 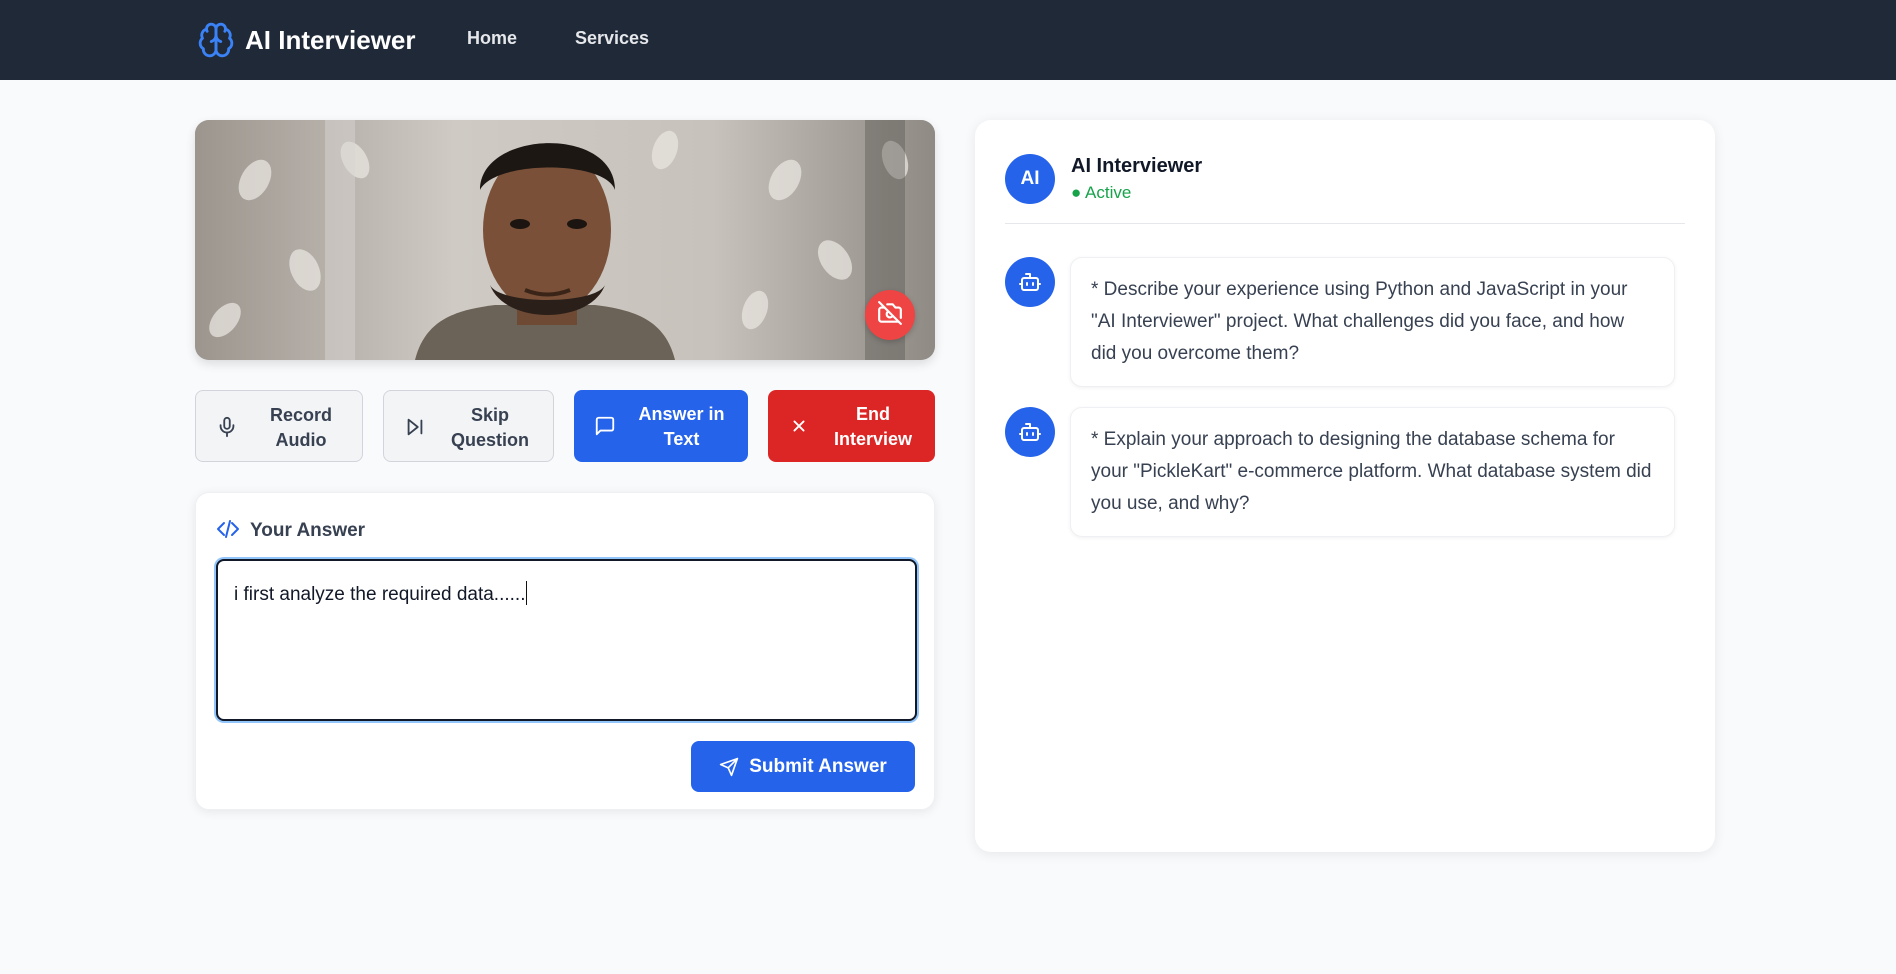 I want to click on webcam-video, so click(x=565, y=240).